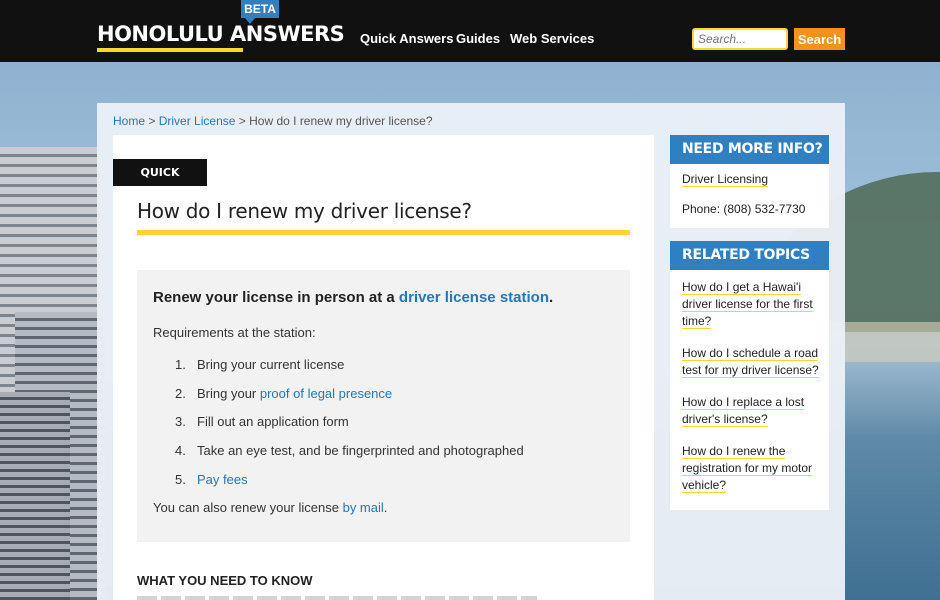  Describe the element at coordinates (225, 580) in the screenshot. I see `section-heading: WHAT YOU NEED TO KNOW` at that location.